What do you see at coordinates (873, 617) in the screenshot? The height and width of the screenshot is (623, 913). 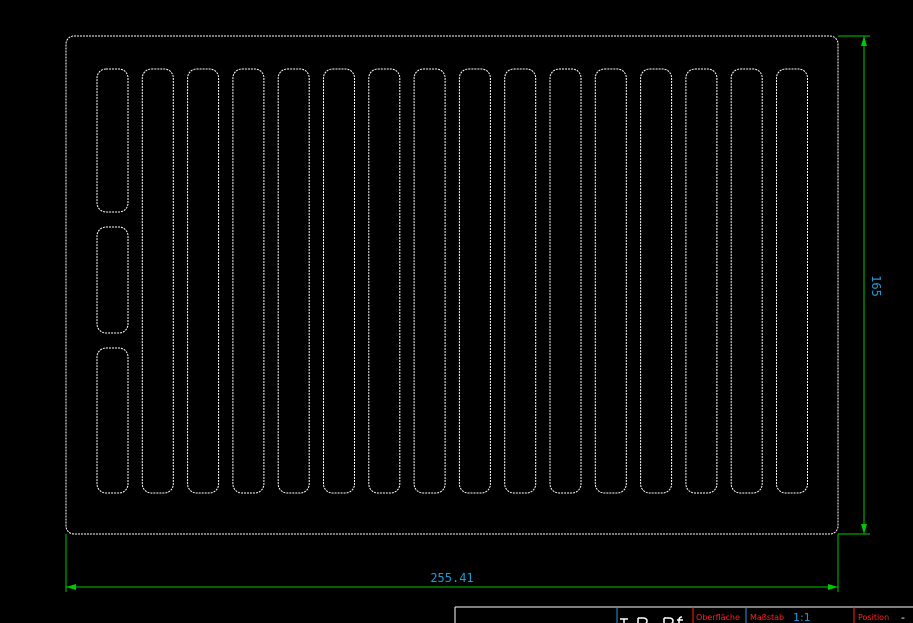 I see `position-label: Position` at bounding box center [873, 617].